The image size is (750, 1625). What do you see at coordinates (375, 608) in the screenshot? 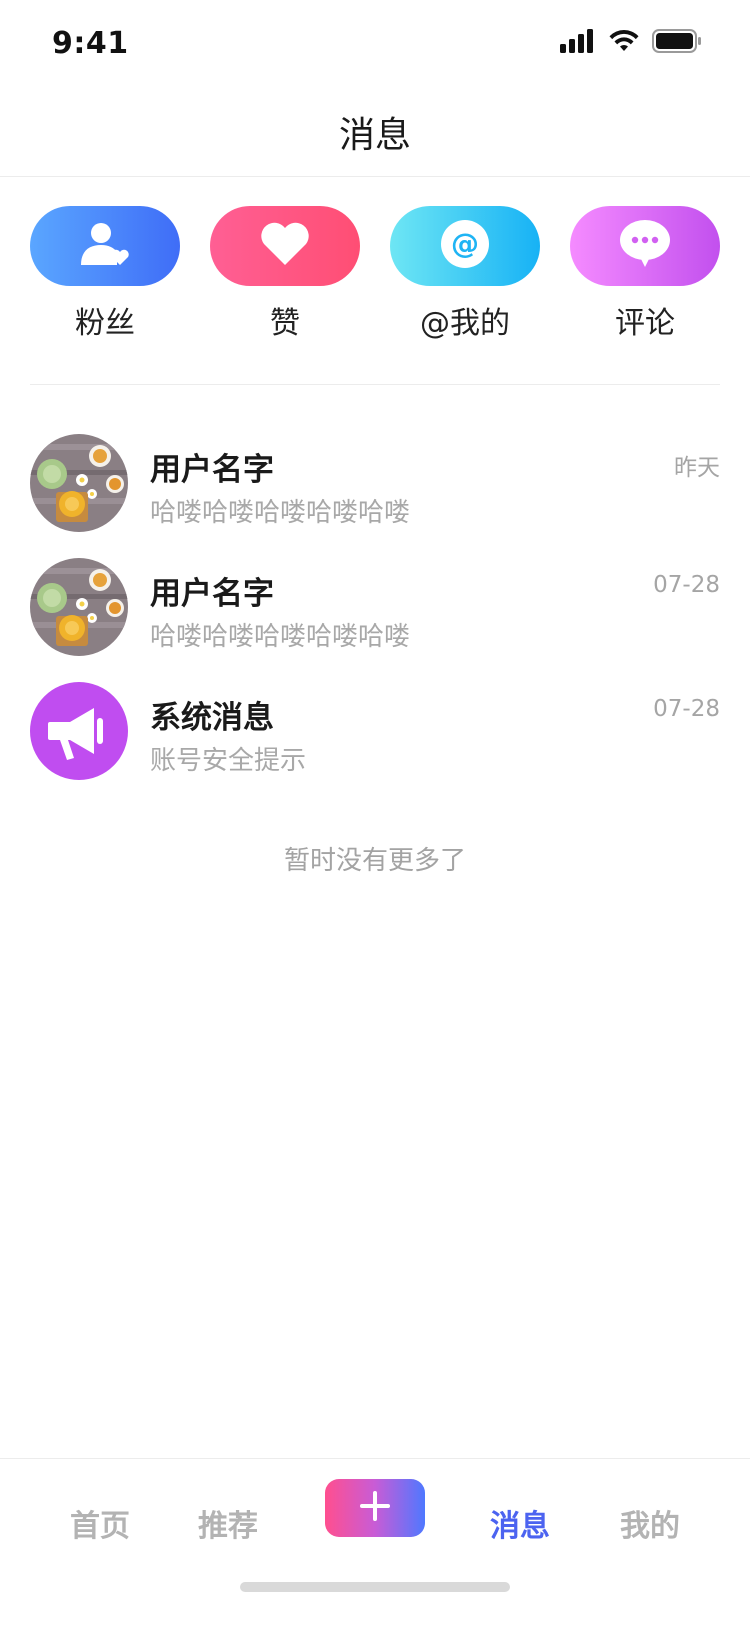
I see `message-item: 用户名字 07-28 哈喽哈喽哈喽哈喽哈喽` at bounding box center [375, 608].